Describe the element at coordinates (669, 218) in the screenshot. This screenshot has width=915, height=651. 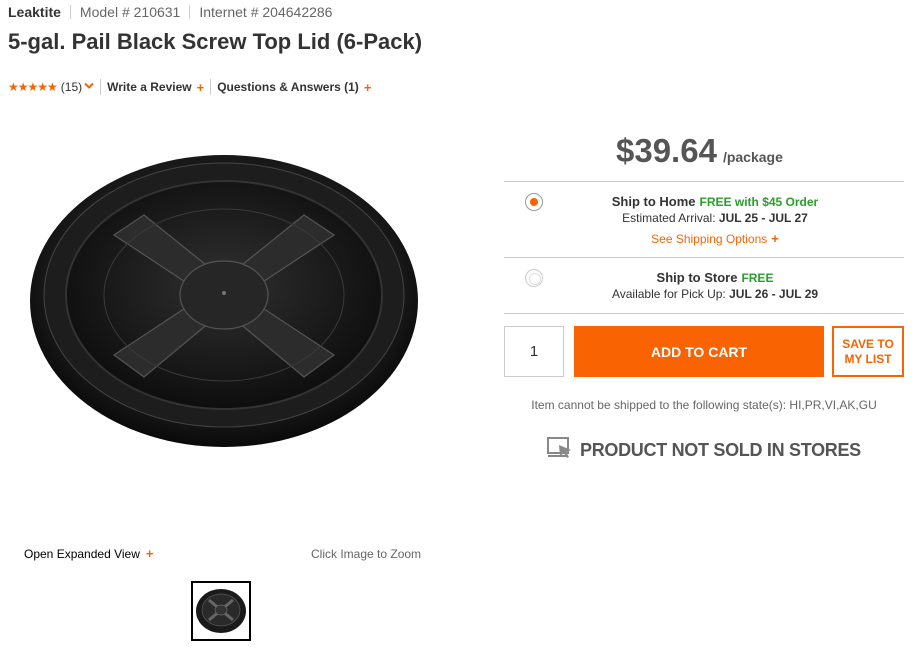
I see `arrival-label: Estimated Arrival:` at that location.